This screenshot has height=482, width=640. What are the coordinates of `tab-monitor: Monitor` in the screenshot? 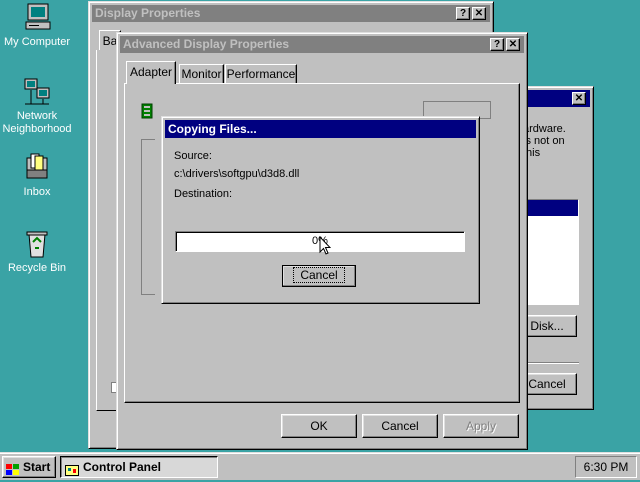 It's located at (201, 73).